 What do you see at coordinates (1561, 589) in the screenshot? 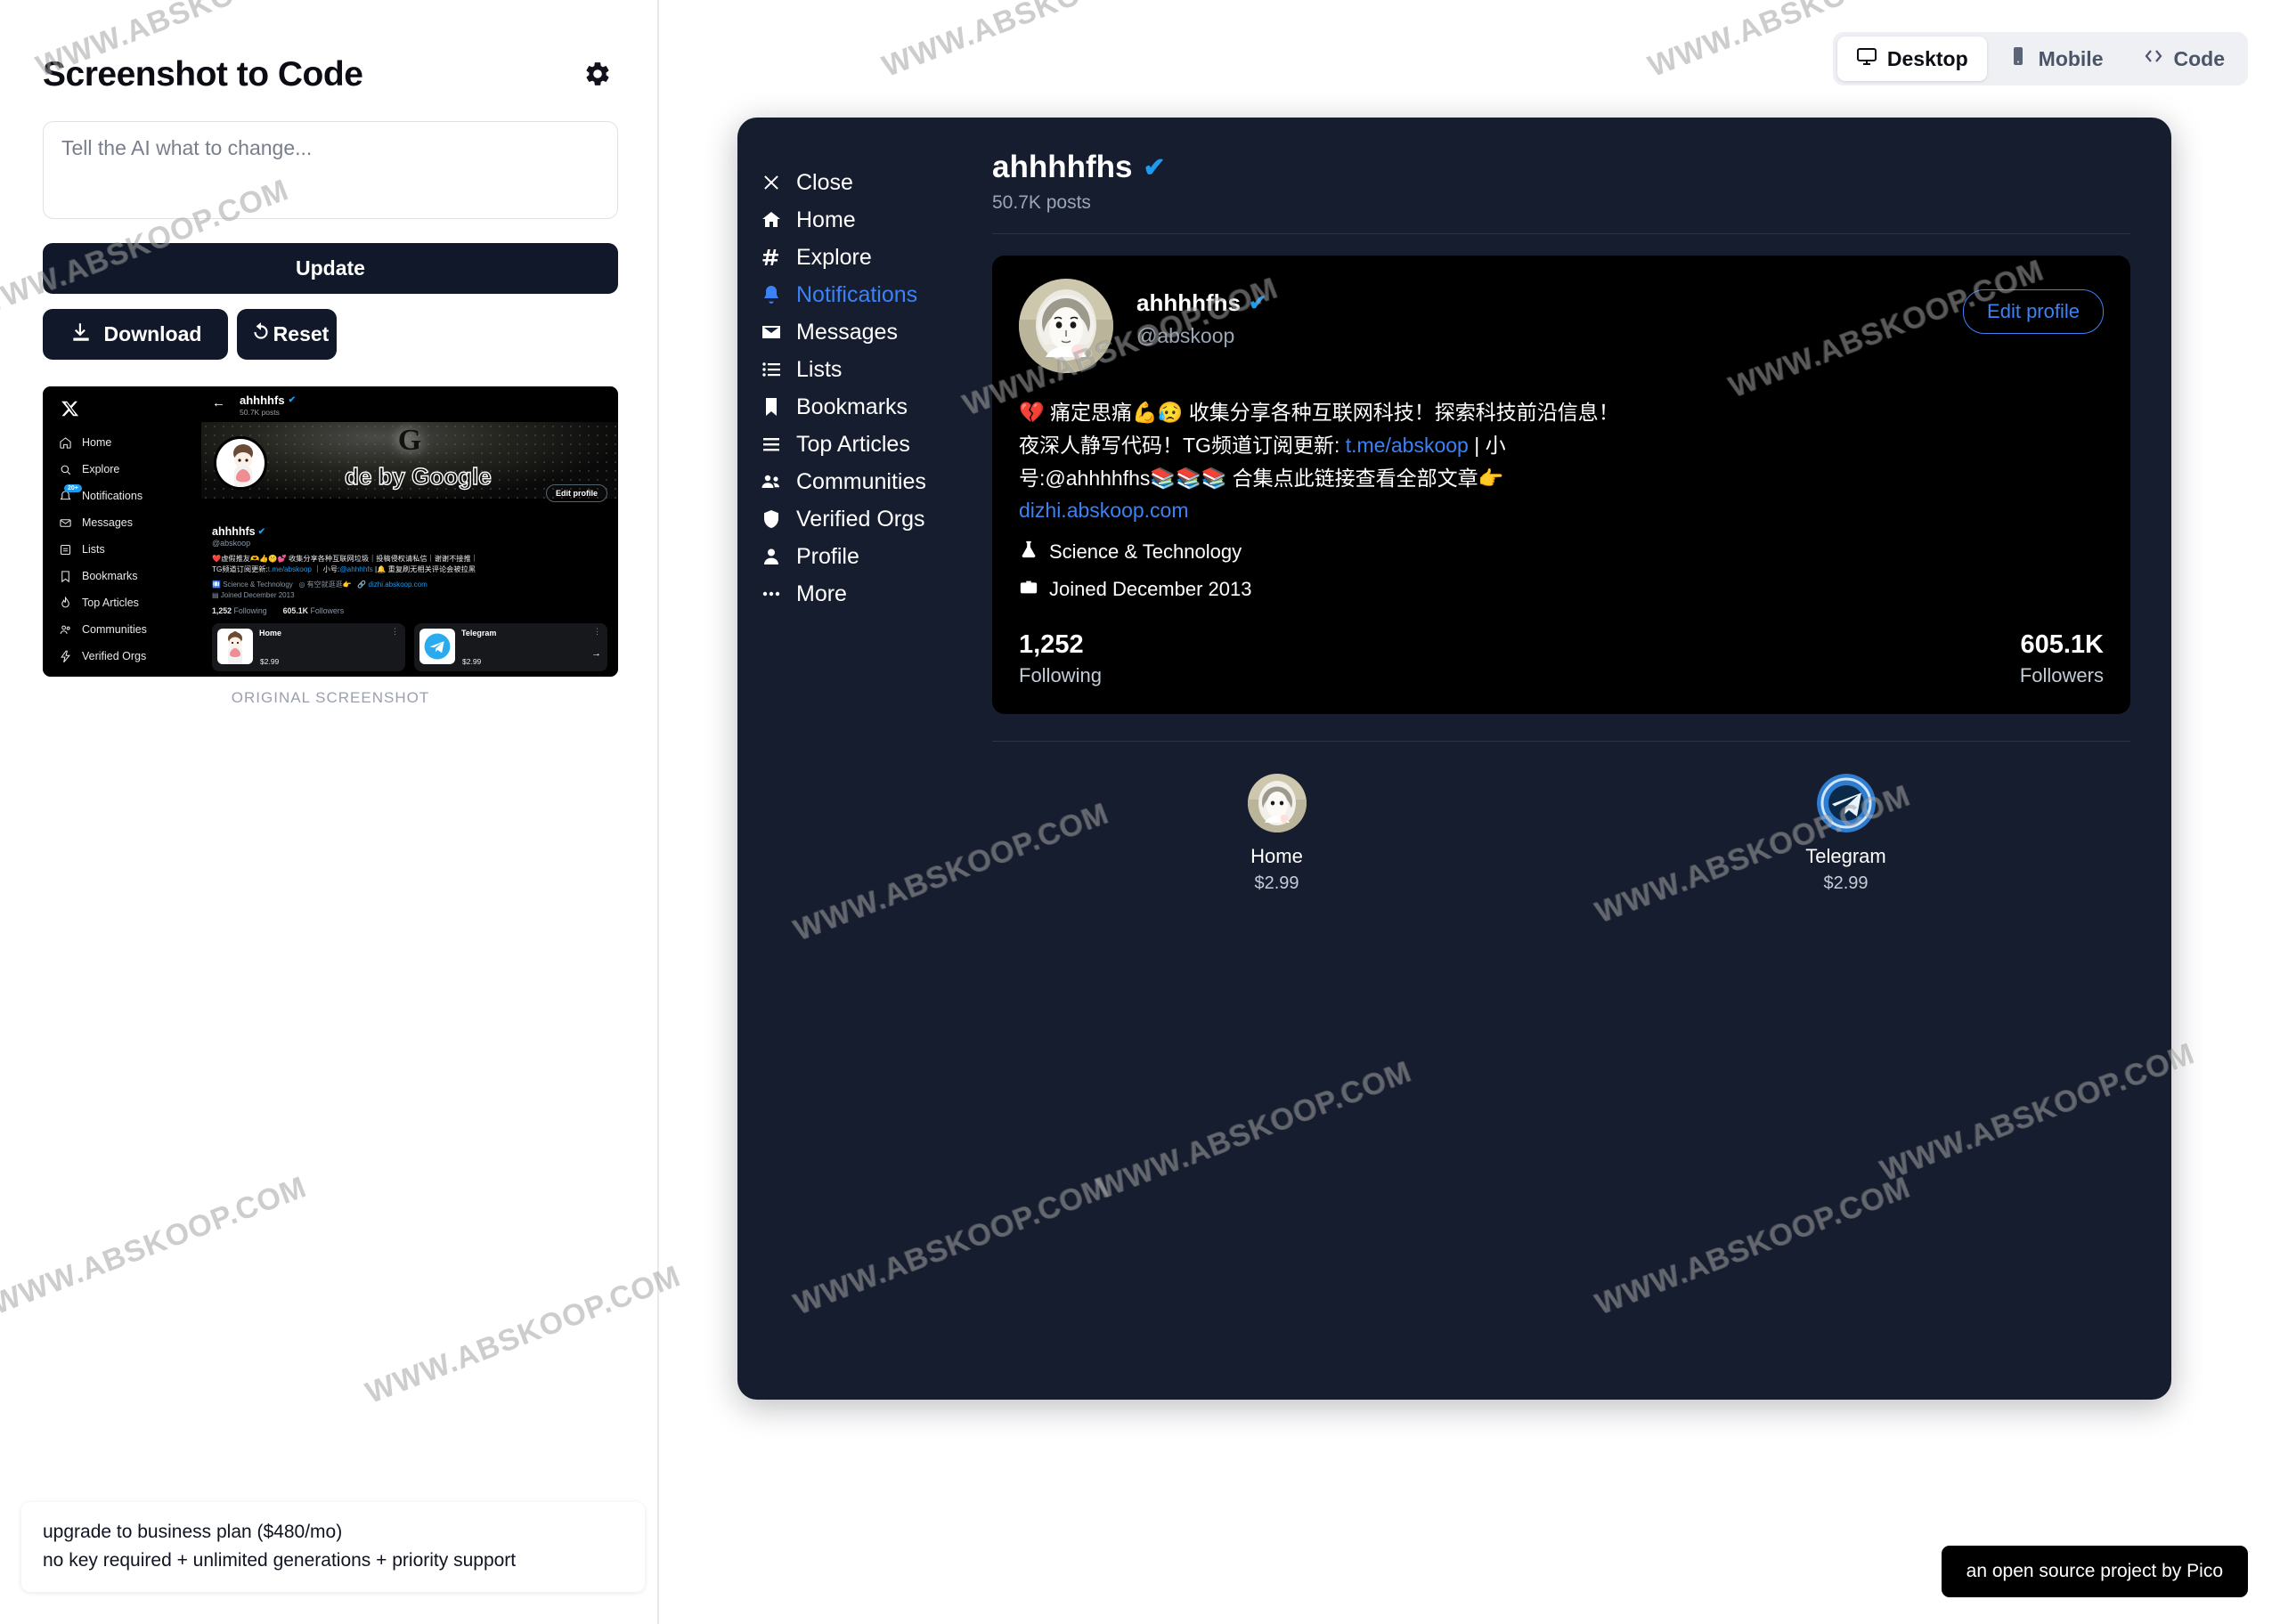
I see `profile-joined: Joined December 2013` at bounding box center [1561, 589].